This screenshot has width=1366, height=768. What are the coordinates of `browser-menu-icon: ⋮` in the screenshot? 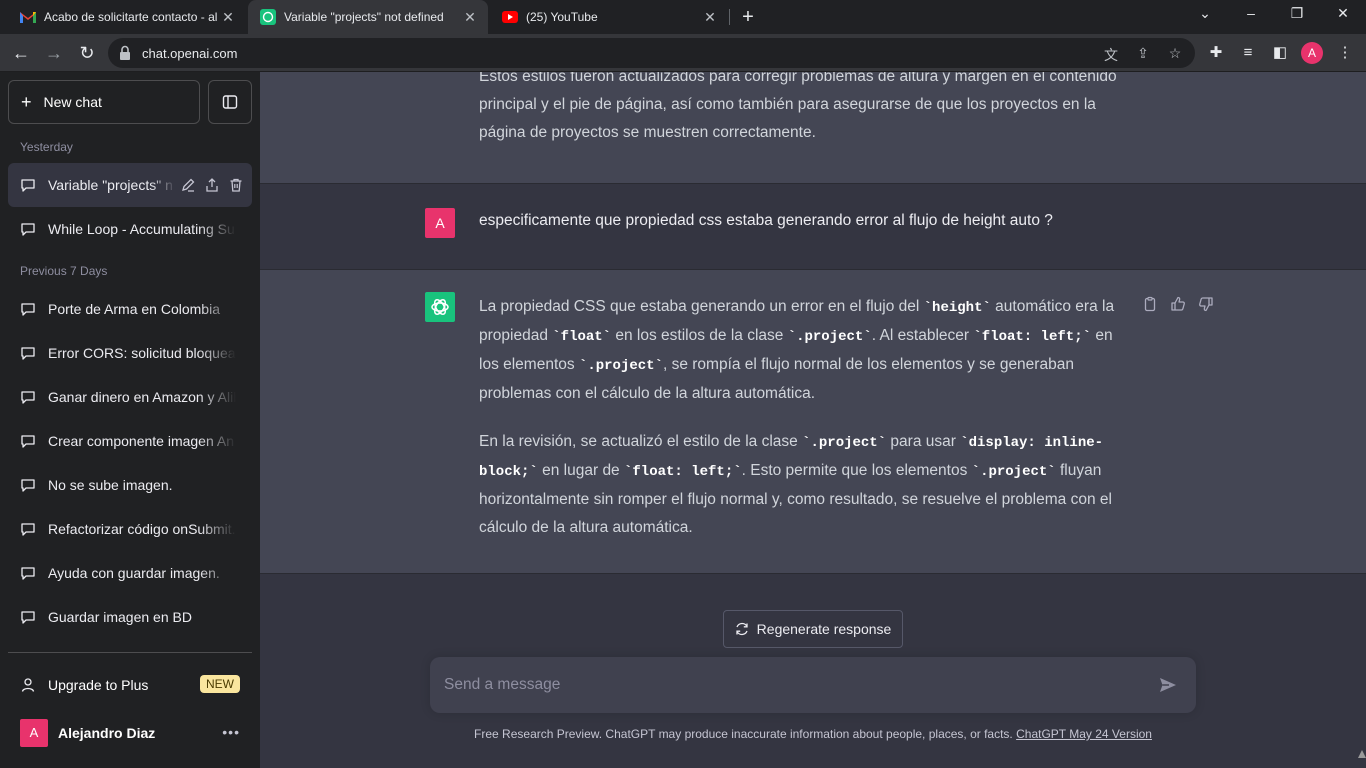 It's located at (1345, 53).